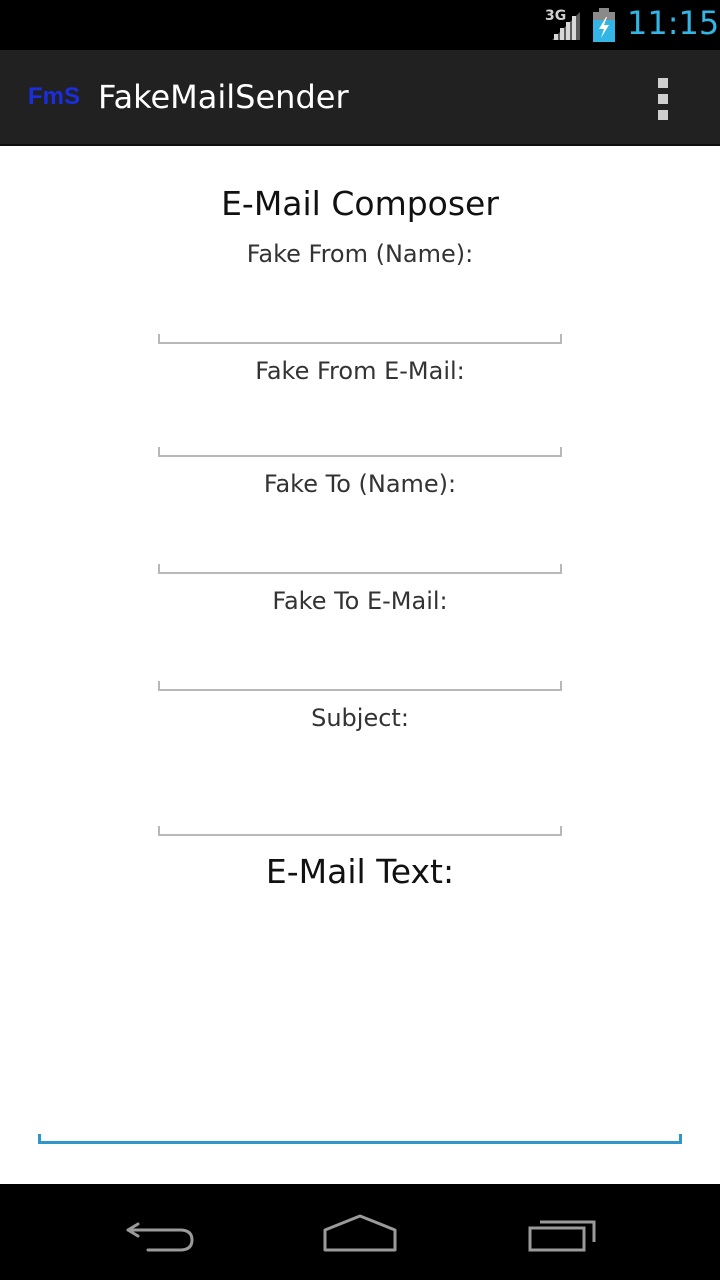  I want to click on to-name-label: Fake To (Name):, so click(360, 484).